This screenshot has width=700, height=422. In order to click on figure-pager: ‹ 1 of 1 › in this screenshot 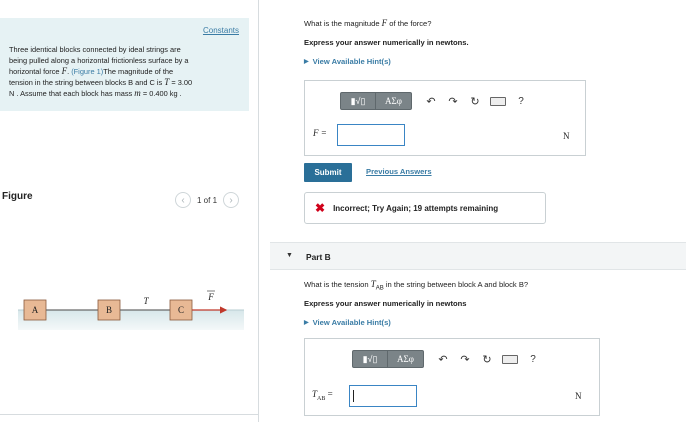, I will do `click(207, 200)`.